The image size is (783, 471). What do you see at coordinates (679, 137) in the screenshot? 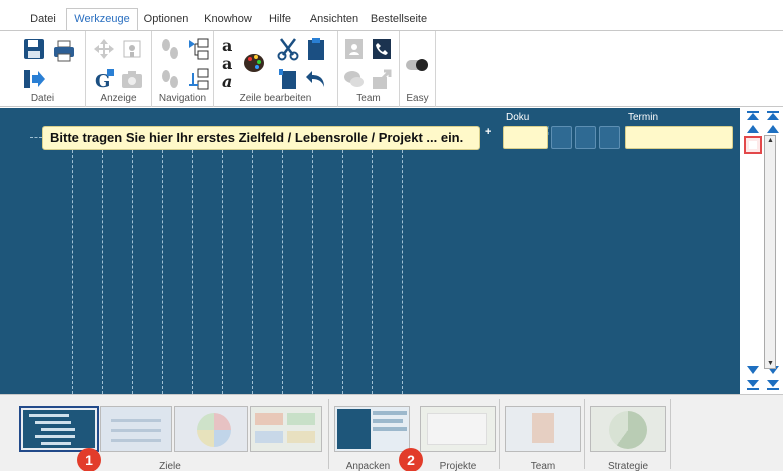
I see `termin-field` at bounding box center [679, 137].